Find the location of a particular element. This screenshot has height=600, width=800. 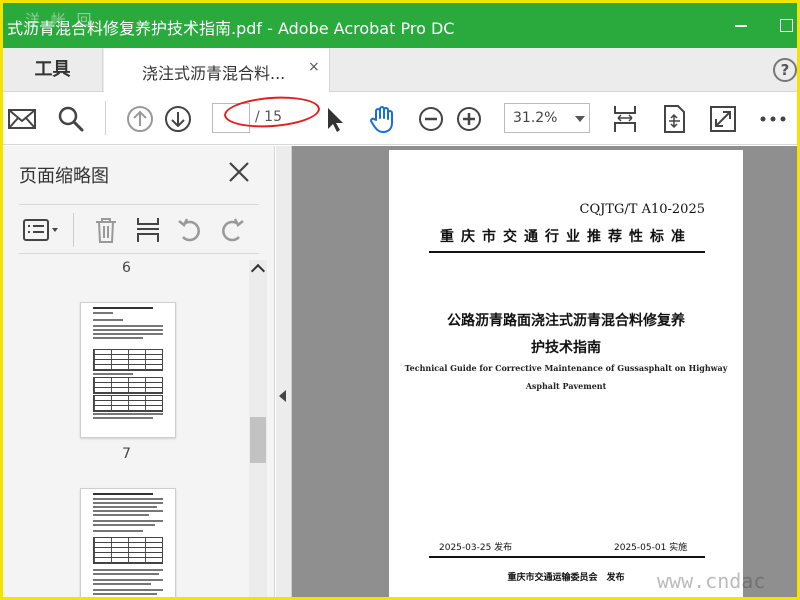

zoom-out-icon is located at coordinates (431, 119).